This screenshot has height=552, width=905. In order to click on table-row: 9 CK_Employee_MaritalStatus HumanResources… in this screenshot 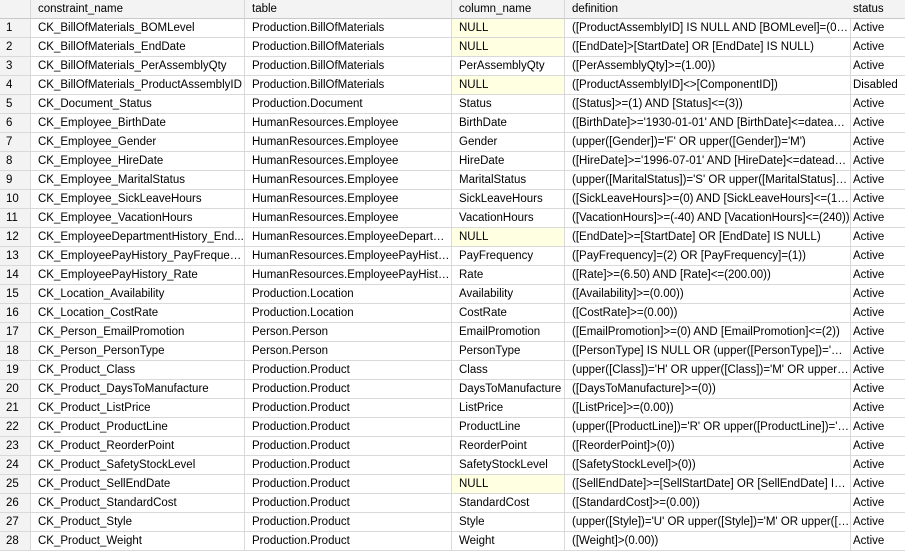, I will do `click(452, 180)`.